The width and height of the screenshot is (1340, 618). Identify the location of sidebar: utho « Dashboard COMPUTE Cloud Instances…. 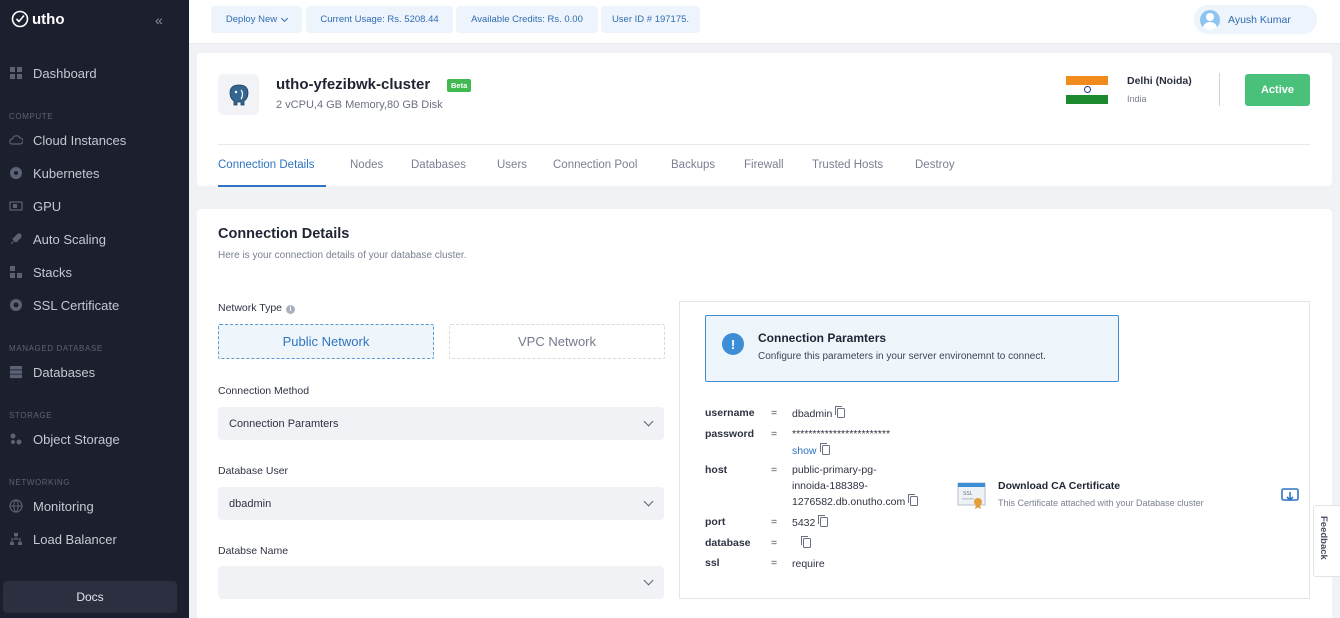
(94, 309).